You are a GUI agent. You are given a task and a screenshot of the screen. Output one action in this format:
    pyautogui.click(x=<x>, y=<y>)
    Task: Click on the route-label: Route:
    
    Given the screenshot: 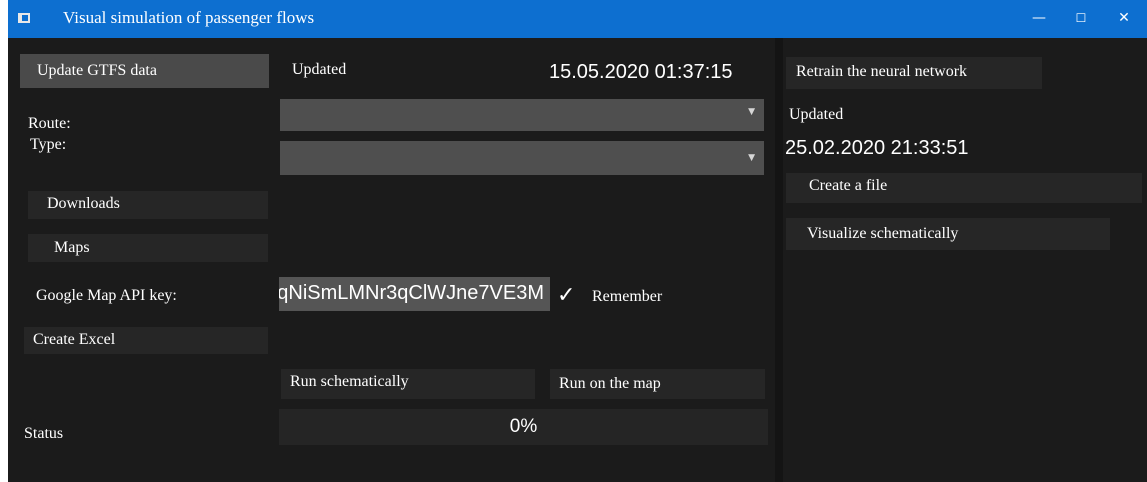 What is the action you would take?
    pyautogui.click(x=49, y=123)
    